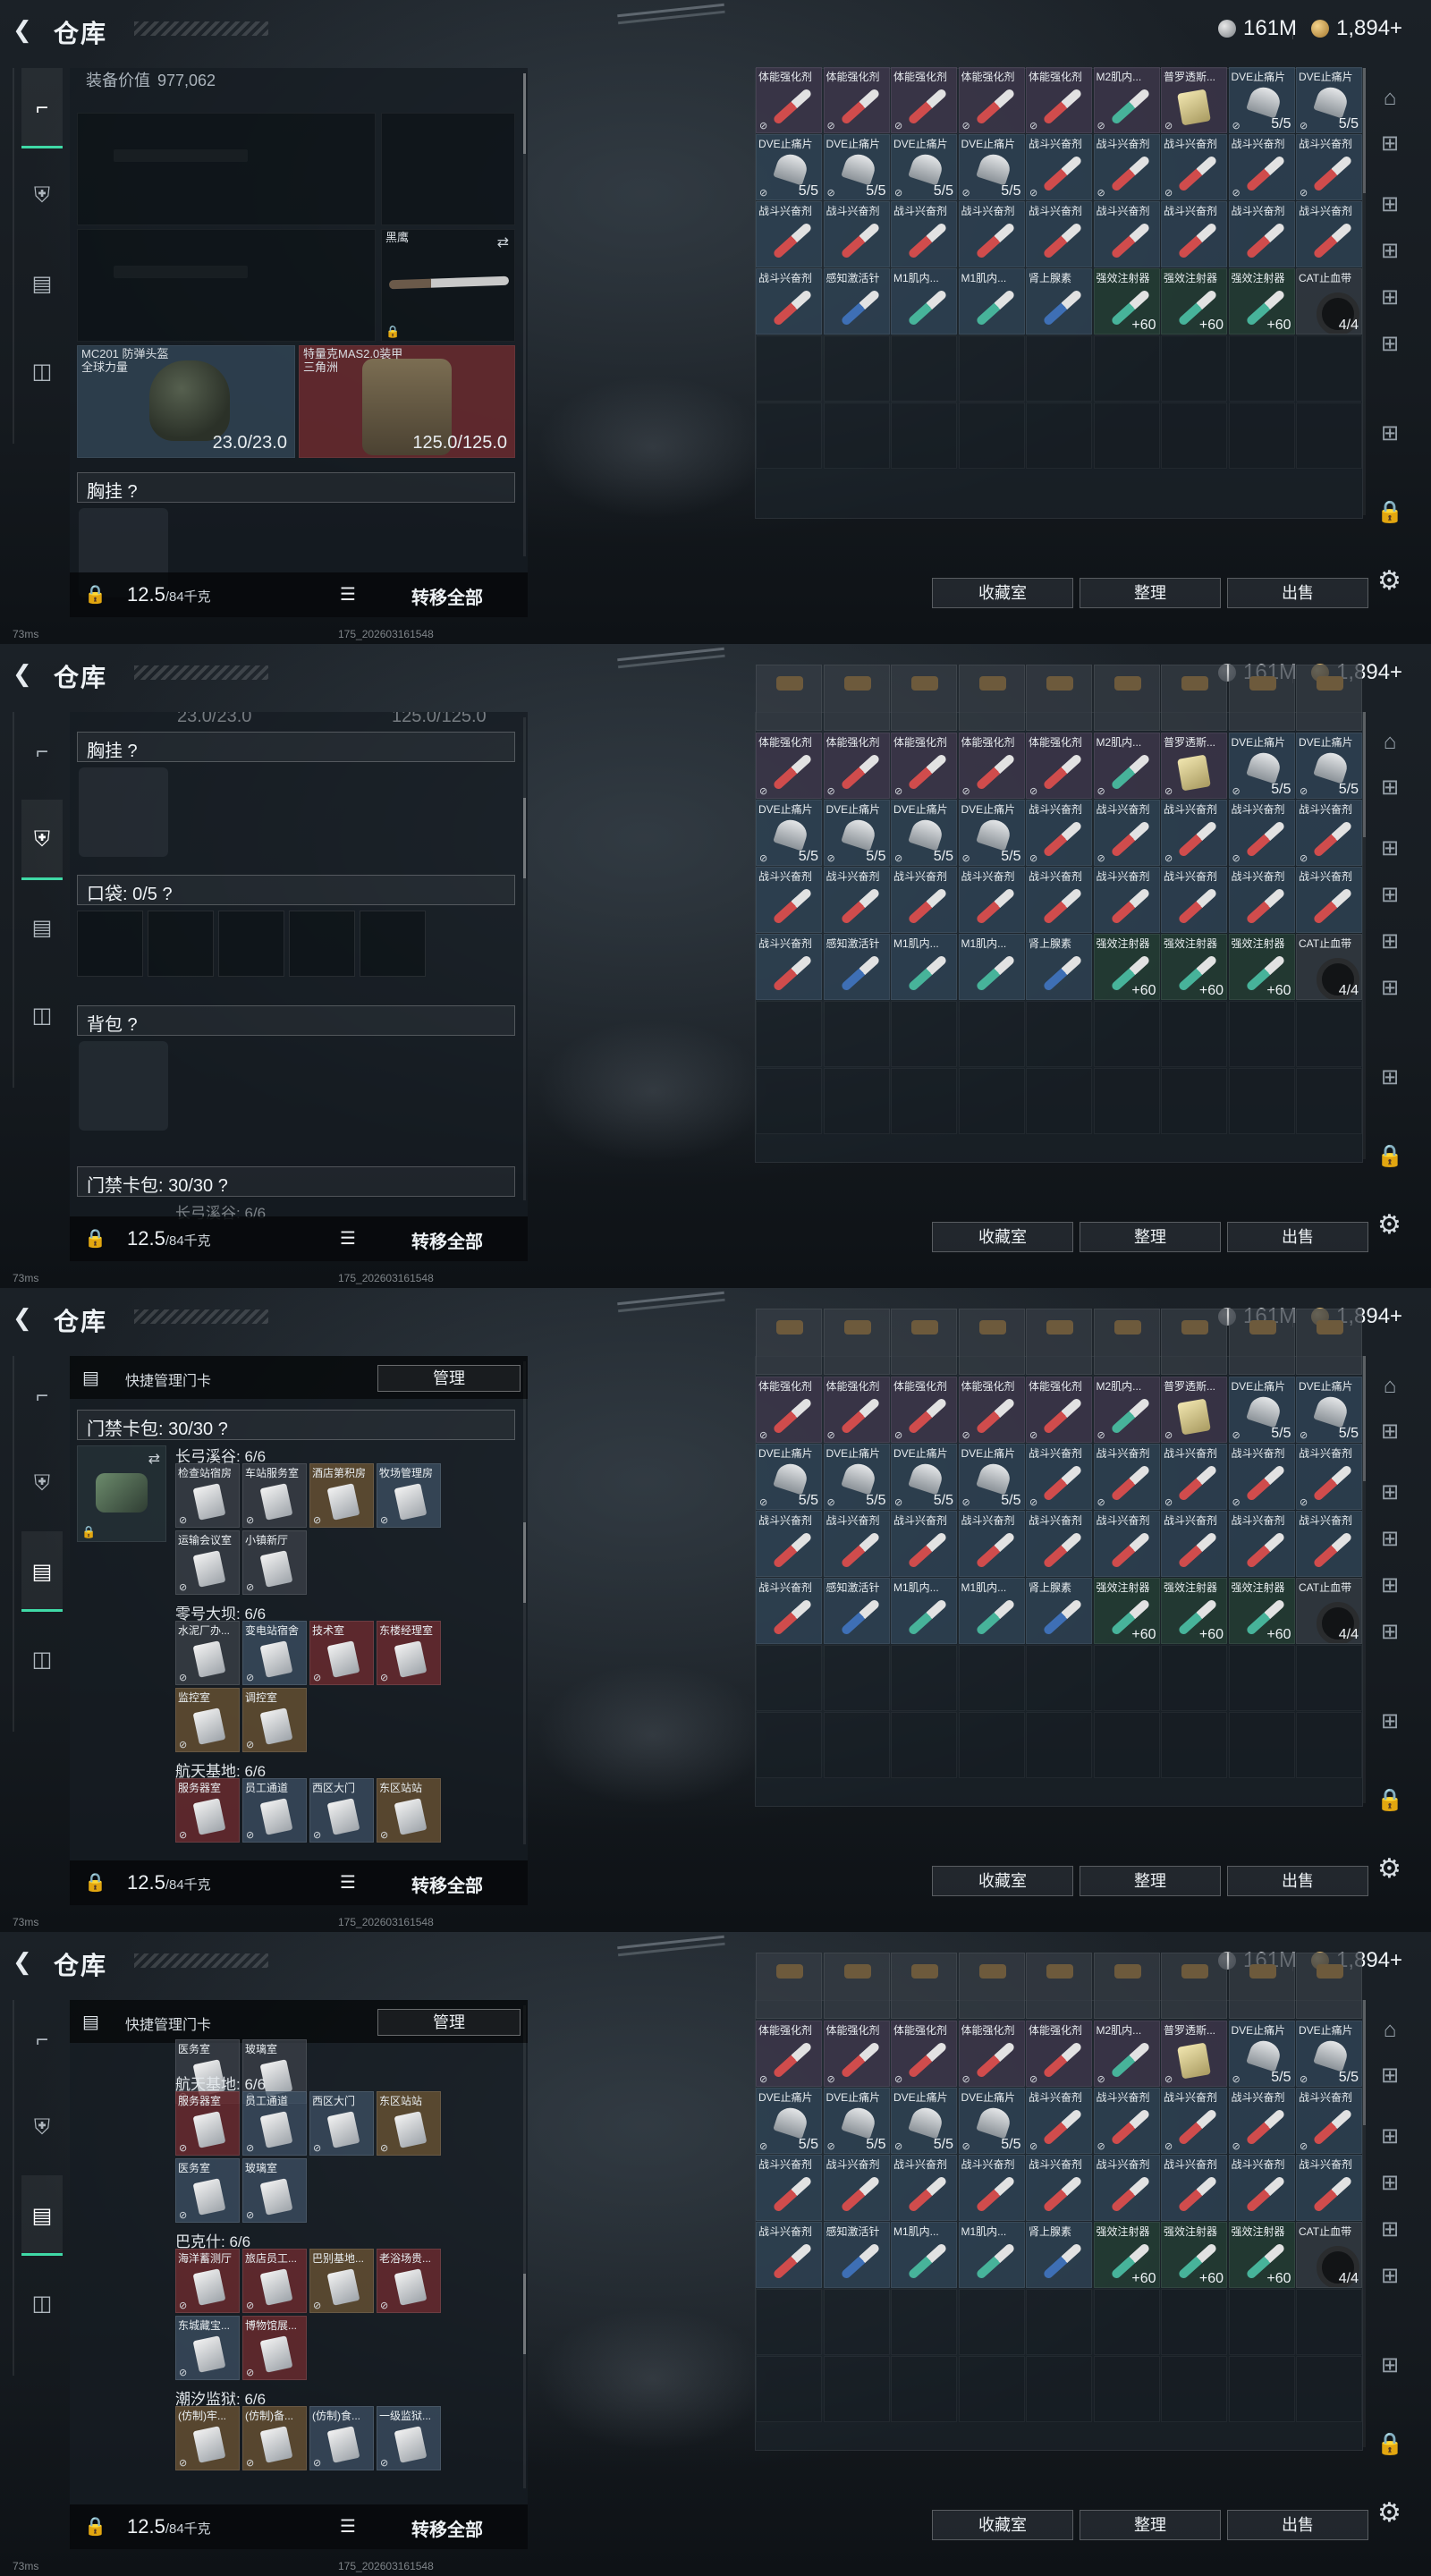 The image size is (1431, 2576). I want to click on backpack-header: 背包 ?, so click(296, 1020).